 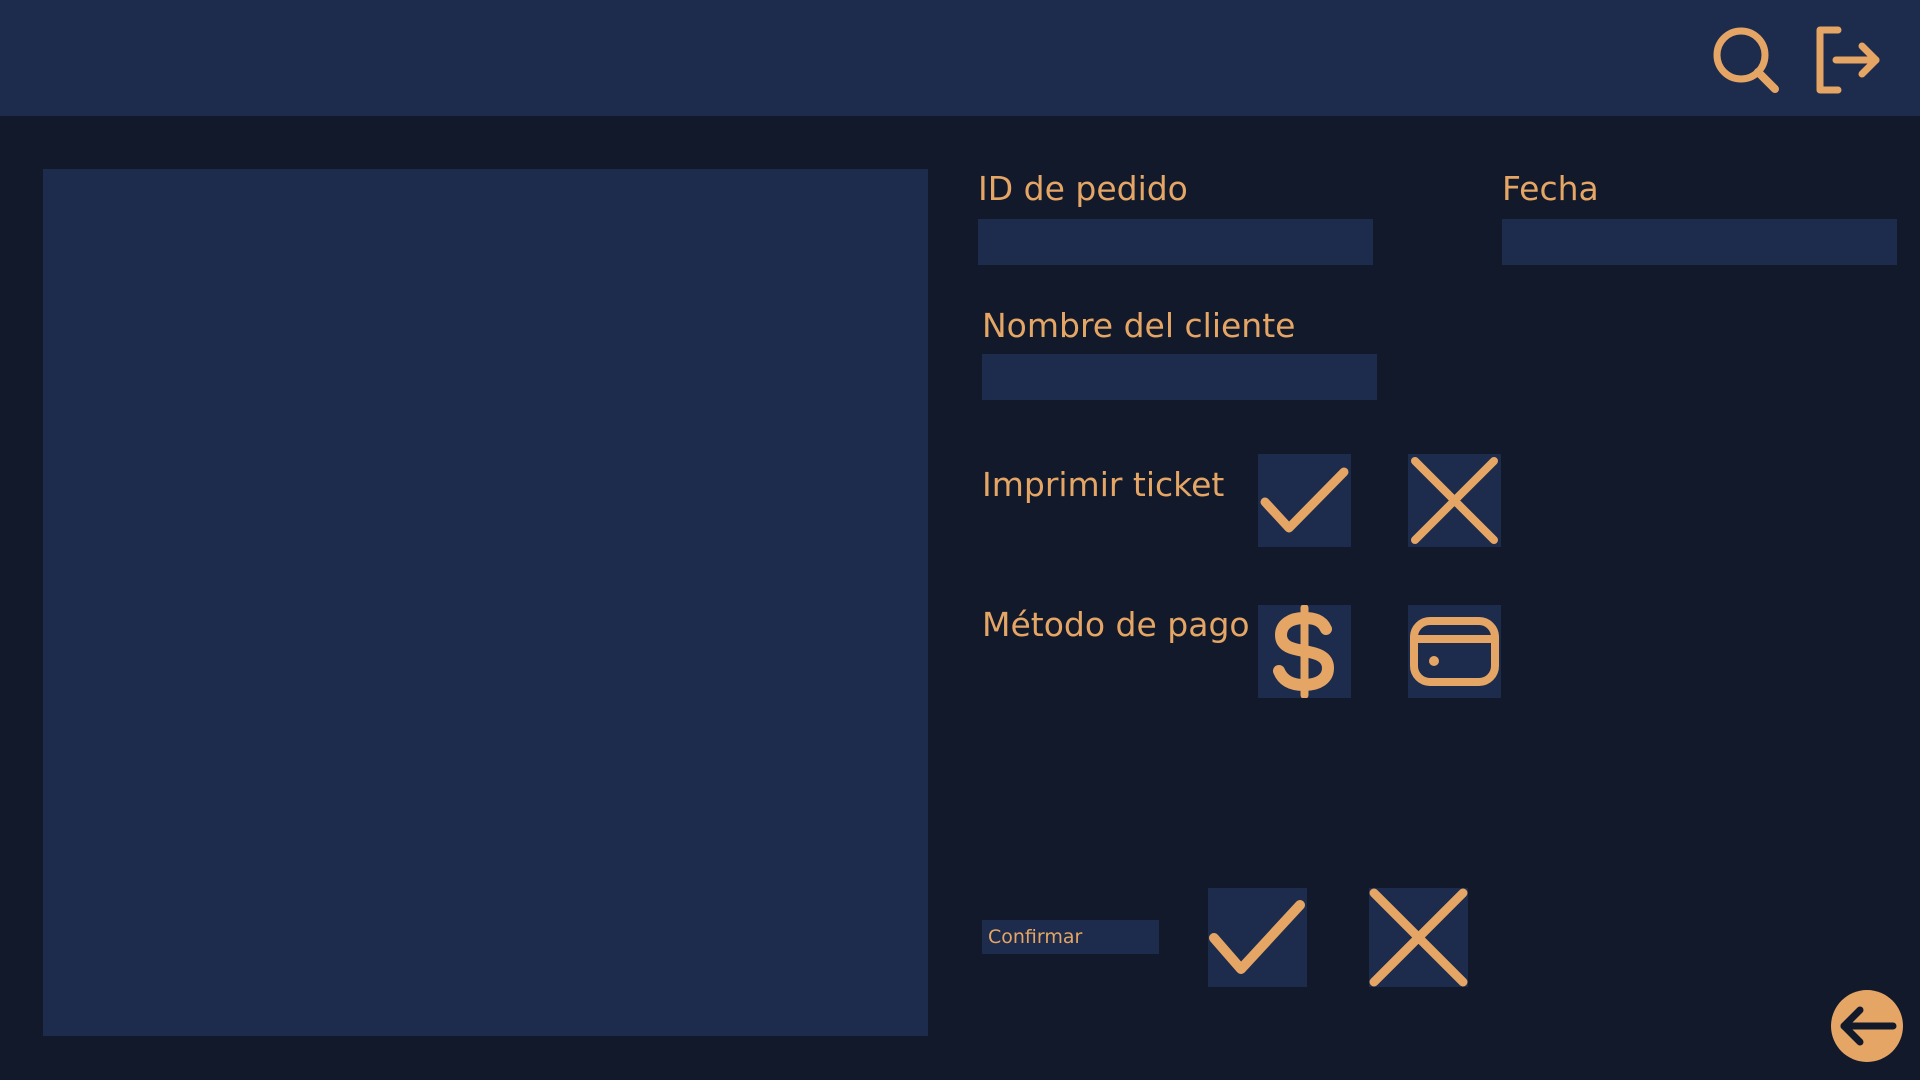 I want to click on back-button, so click(x=1867, y=1026).